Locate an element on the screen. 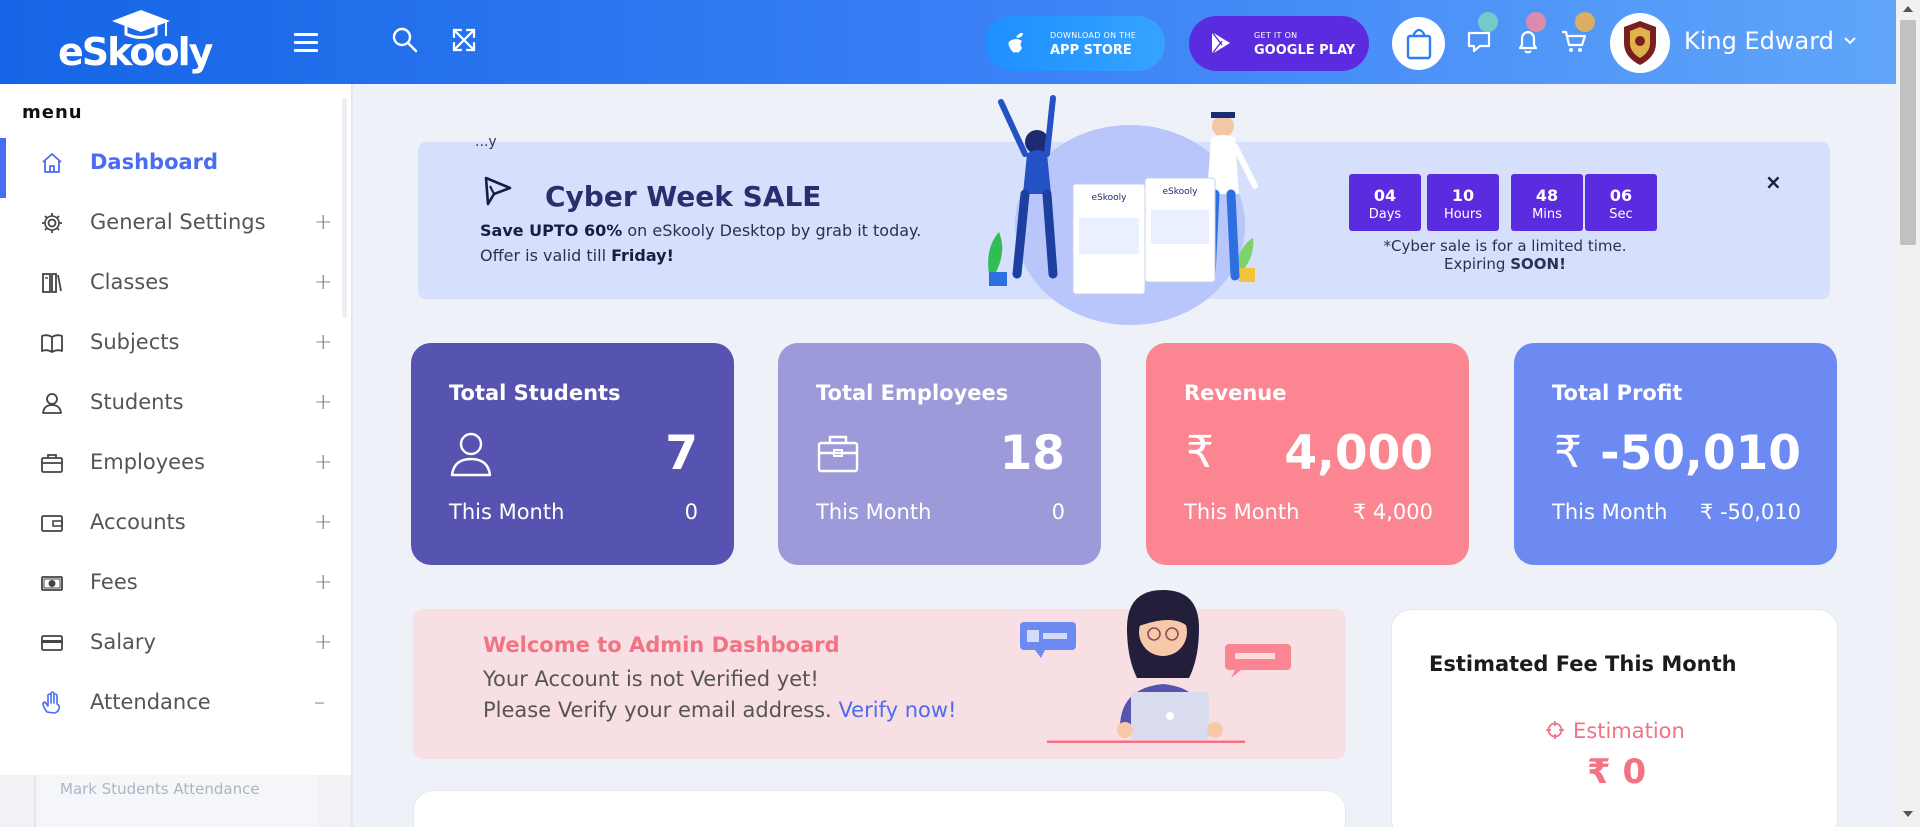  sidebar-item-label: Students is located at coordinates (137, 402).